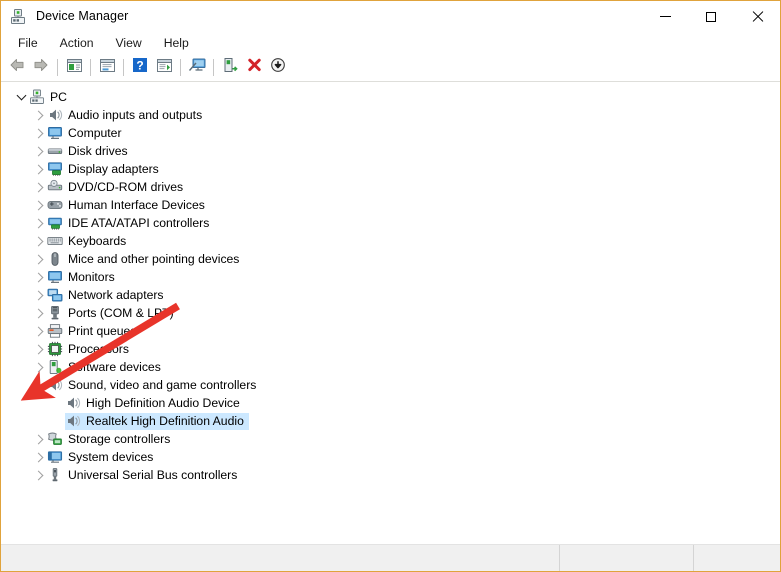 This screenshot has width=781, height=572. Describe the element at coordinates (55, 313) in the screenshot. I see `port-connector-icon` at that location.